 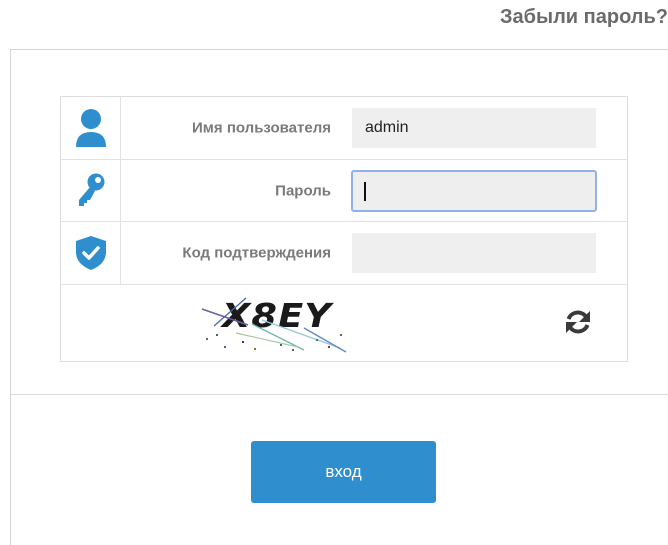 What do you see at coordinates (344, 128) in the screenshot?
I see `username-row: Имя пользователя` at bounding box center [344, 128].